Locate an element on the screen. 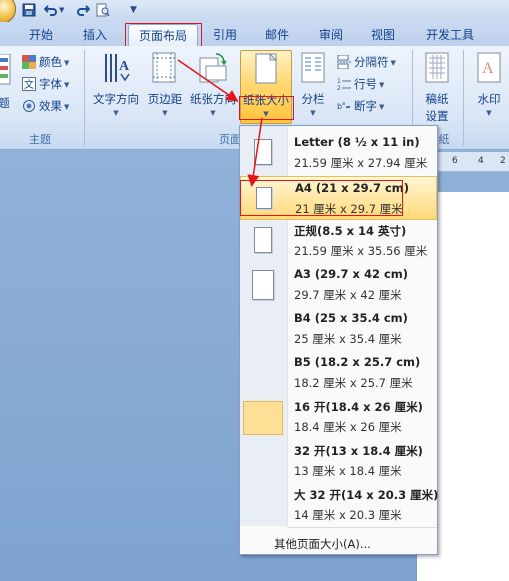  theme-group-label: 主题 is located at coordinates (40, 139).